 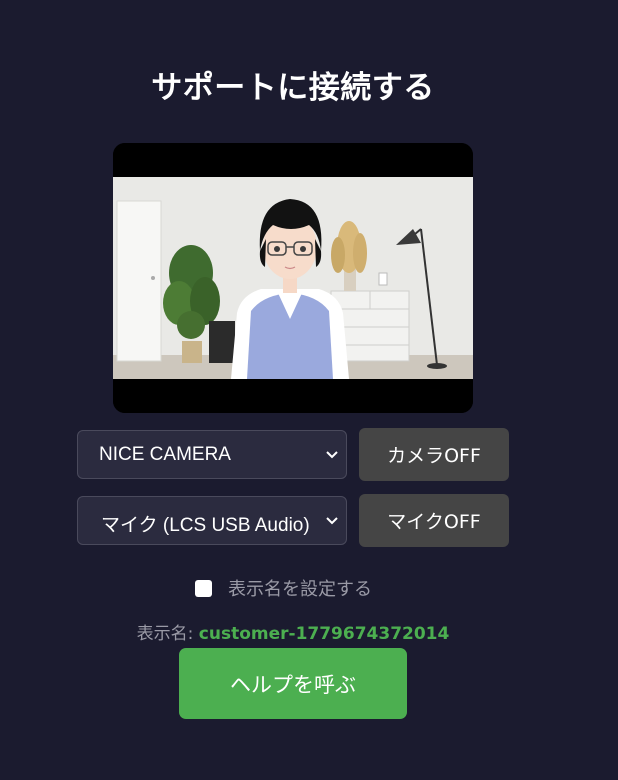 I want to click on set-display-name-checkbox, so click(x=203, y=588).